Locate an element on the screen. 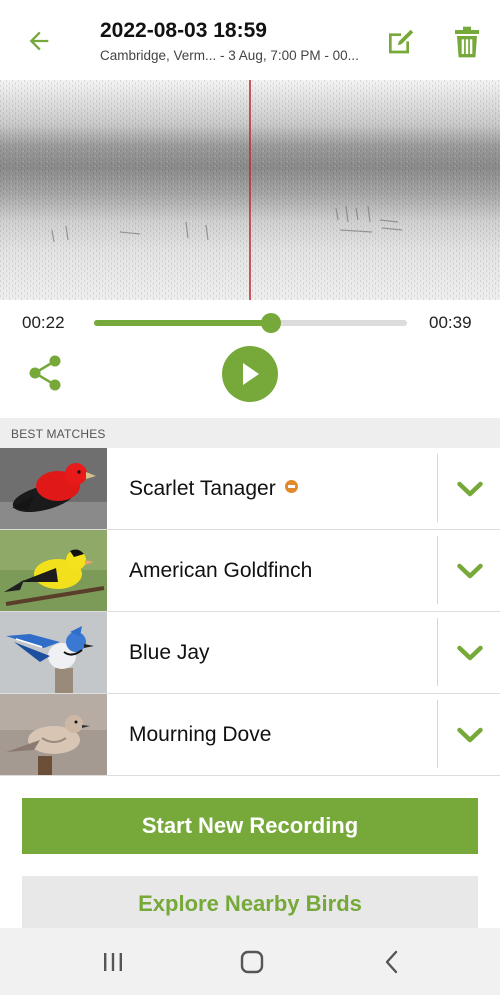  system-back-button is located at coordinates (392, 962).